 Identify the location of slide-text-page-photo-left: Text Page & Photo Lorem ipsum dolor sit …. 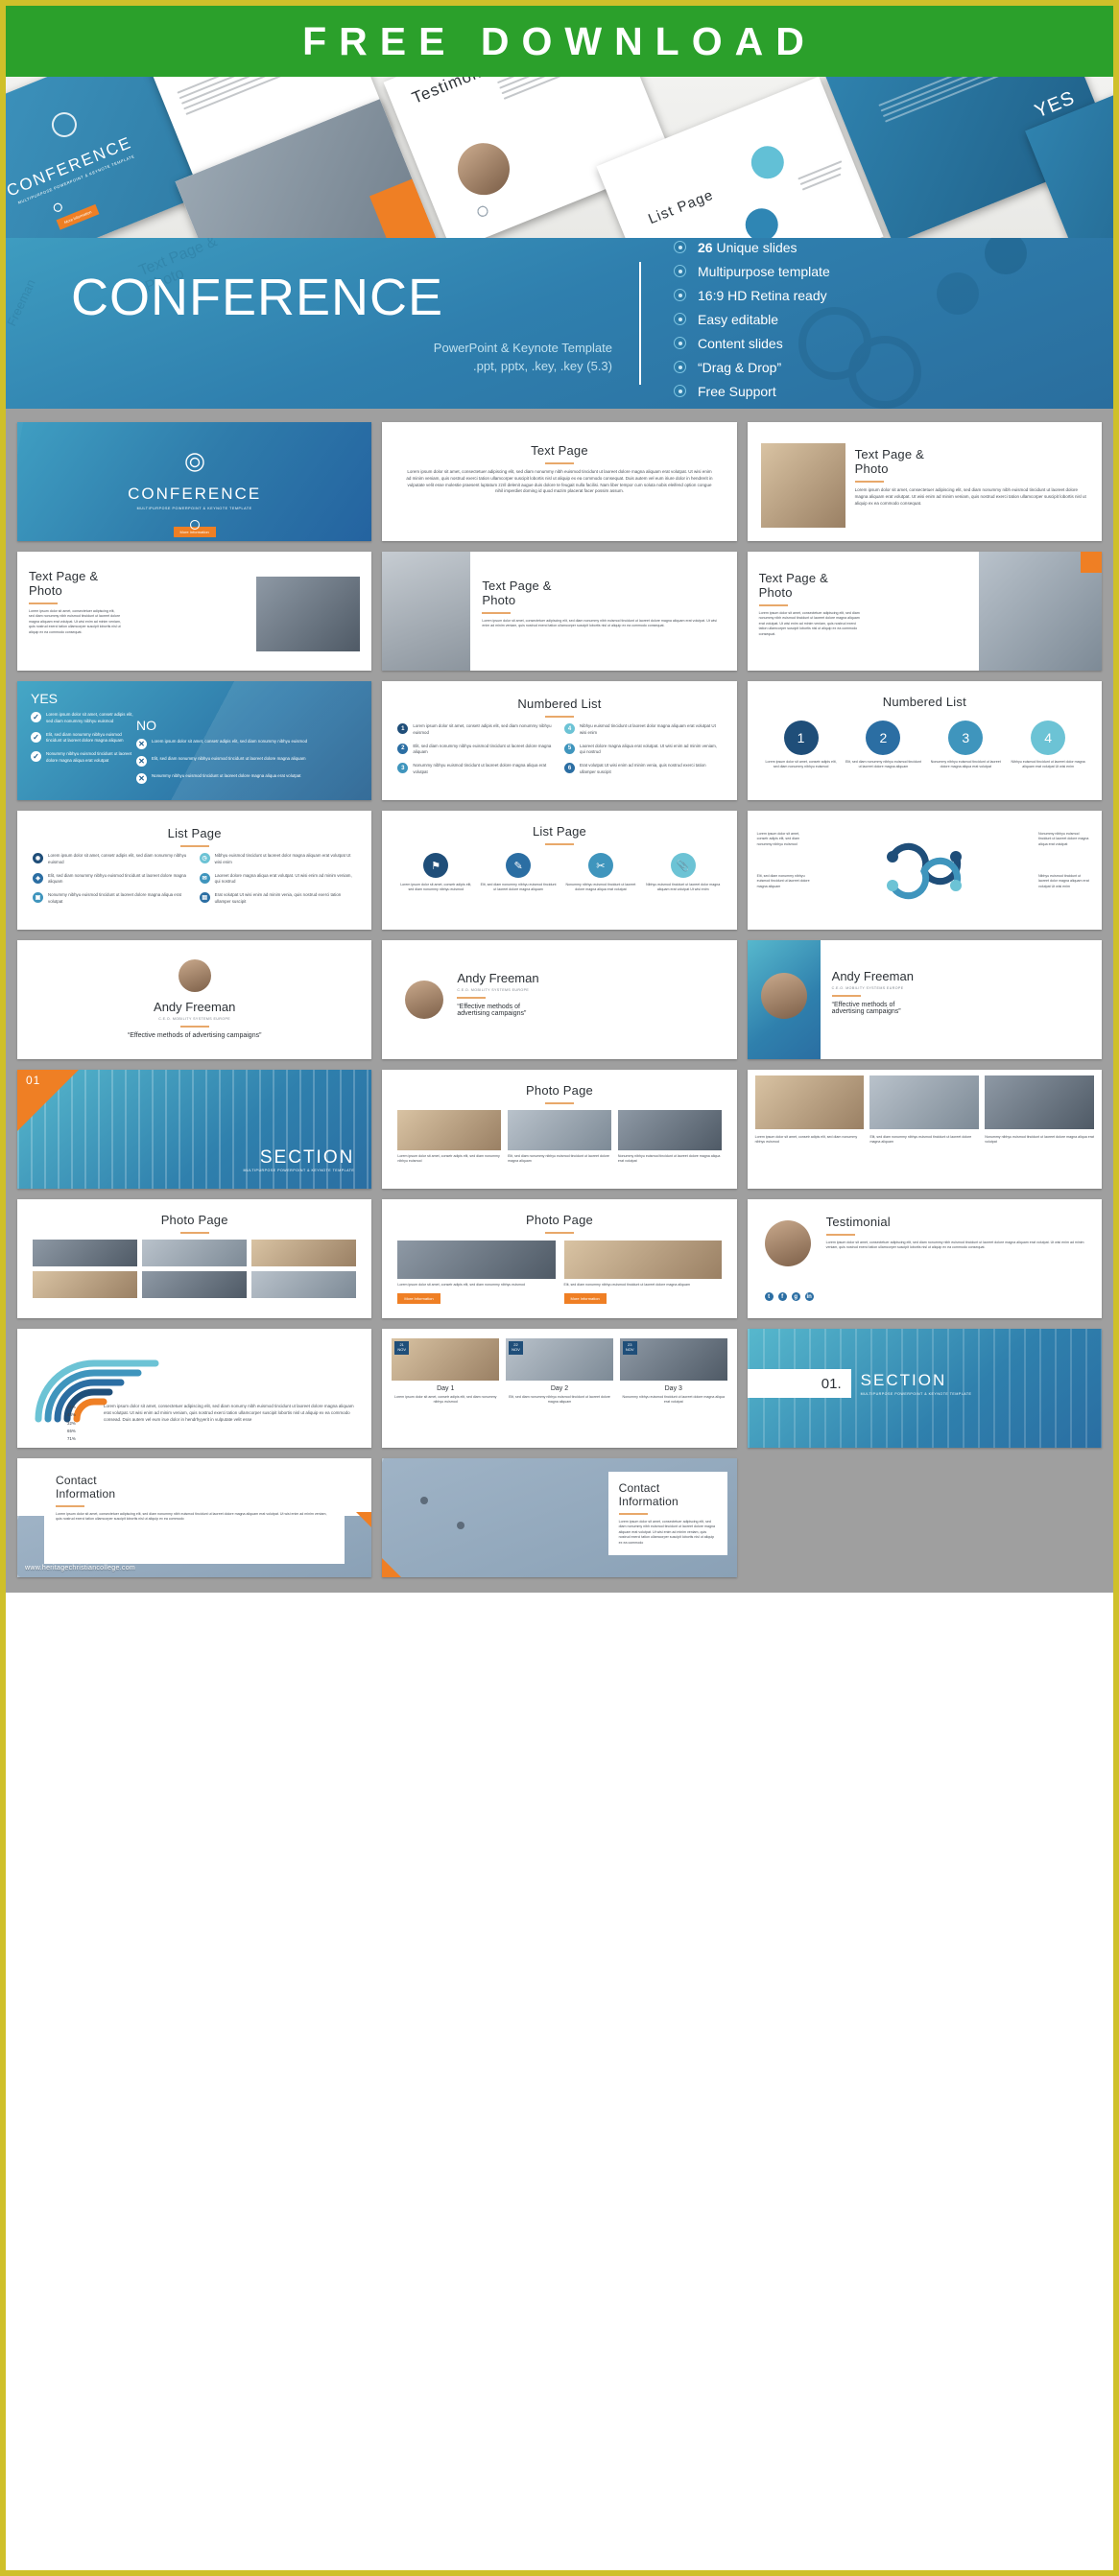
(195, 611).